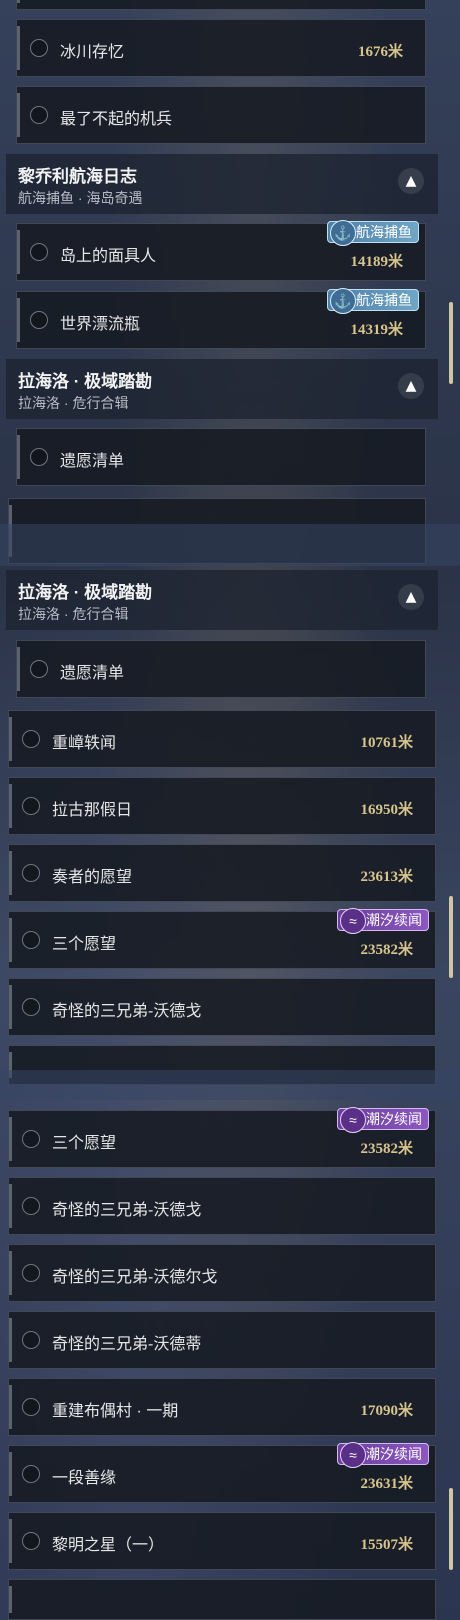 This screenshot has width=460, height=1620. Describe the element at coordinates (380, 52) in the screenshot. I see `quest-distance: 1676米` at that location.